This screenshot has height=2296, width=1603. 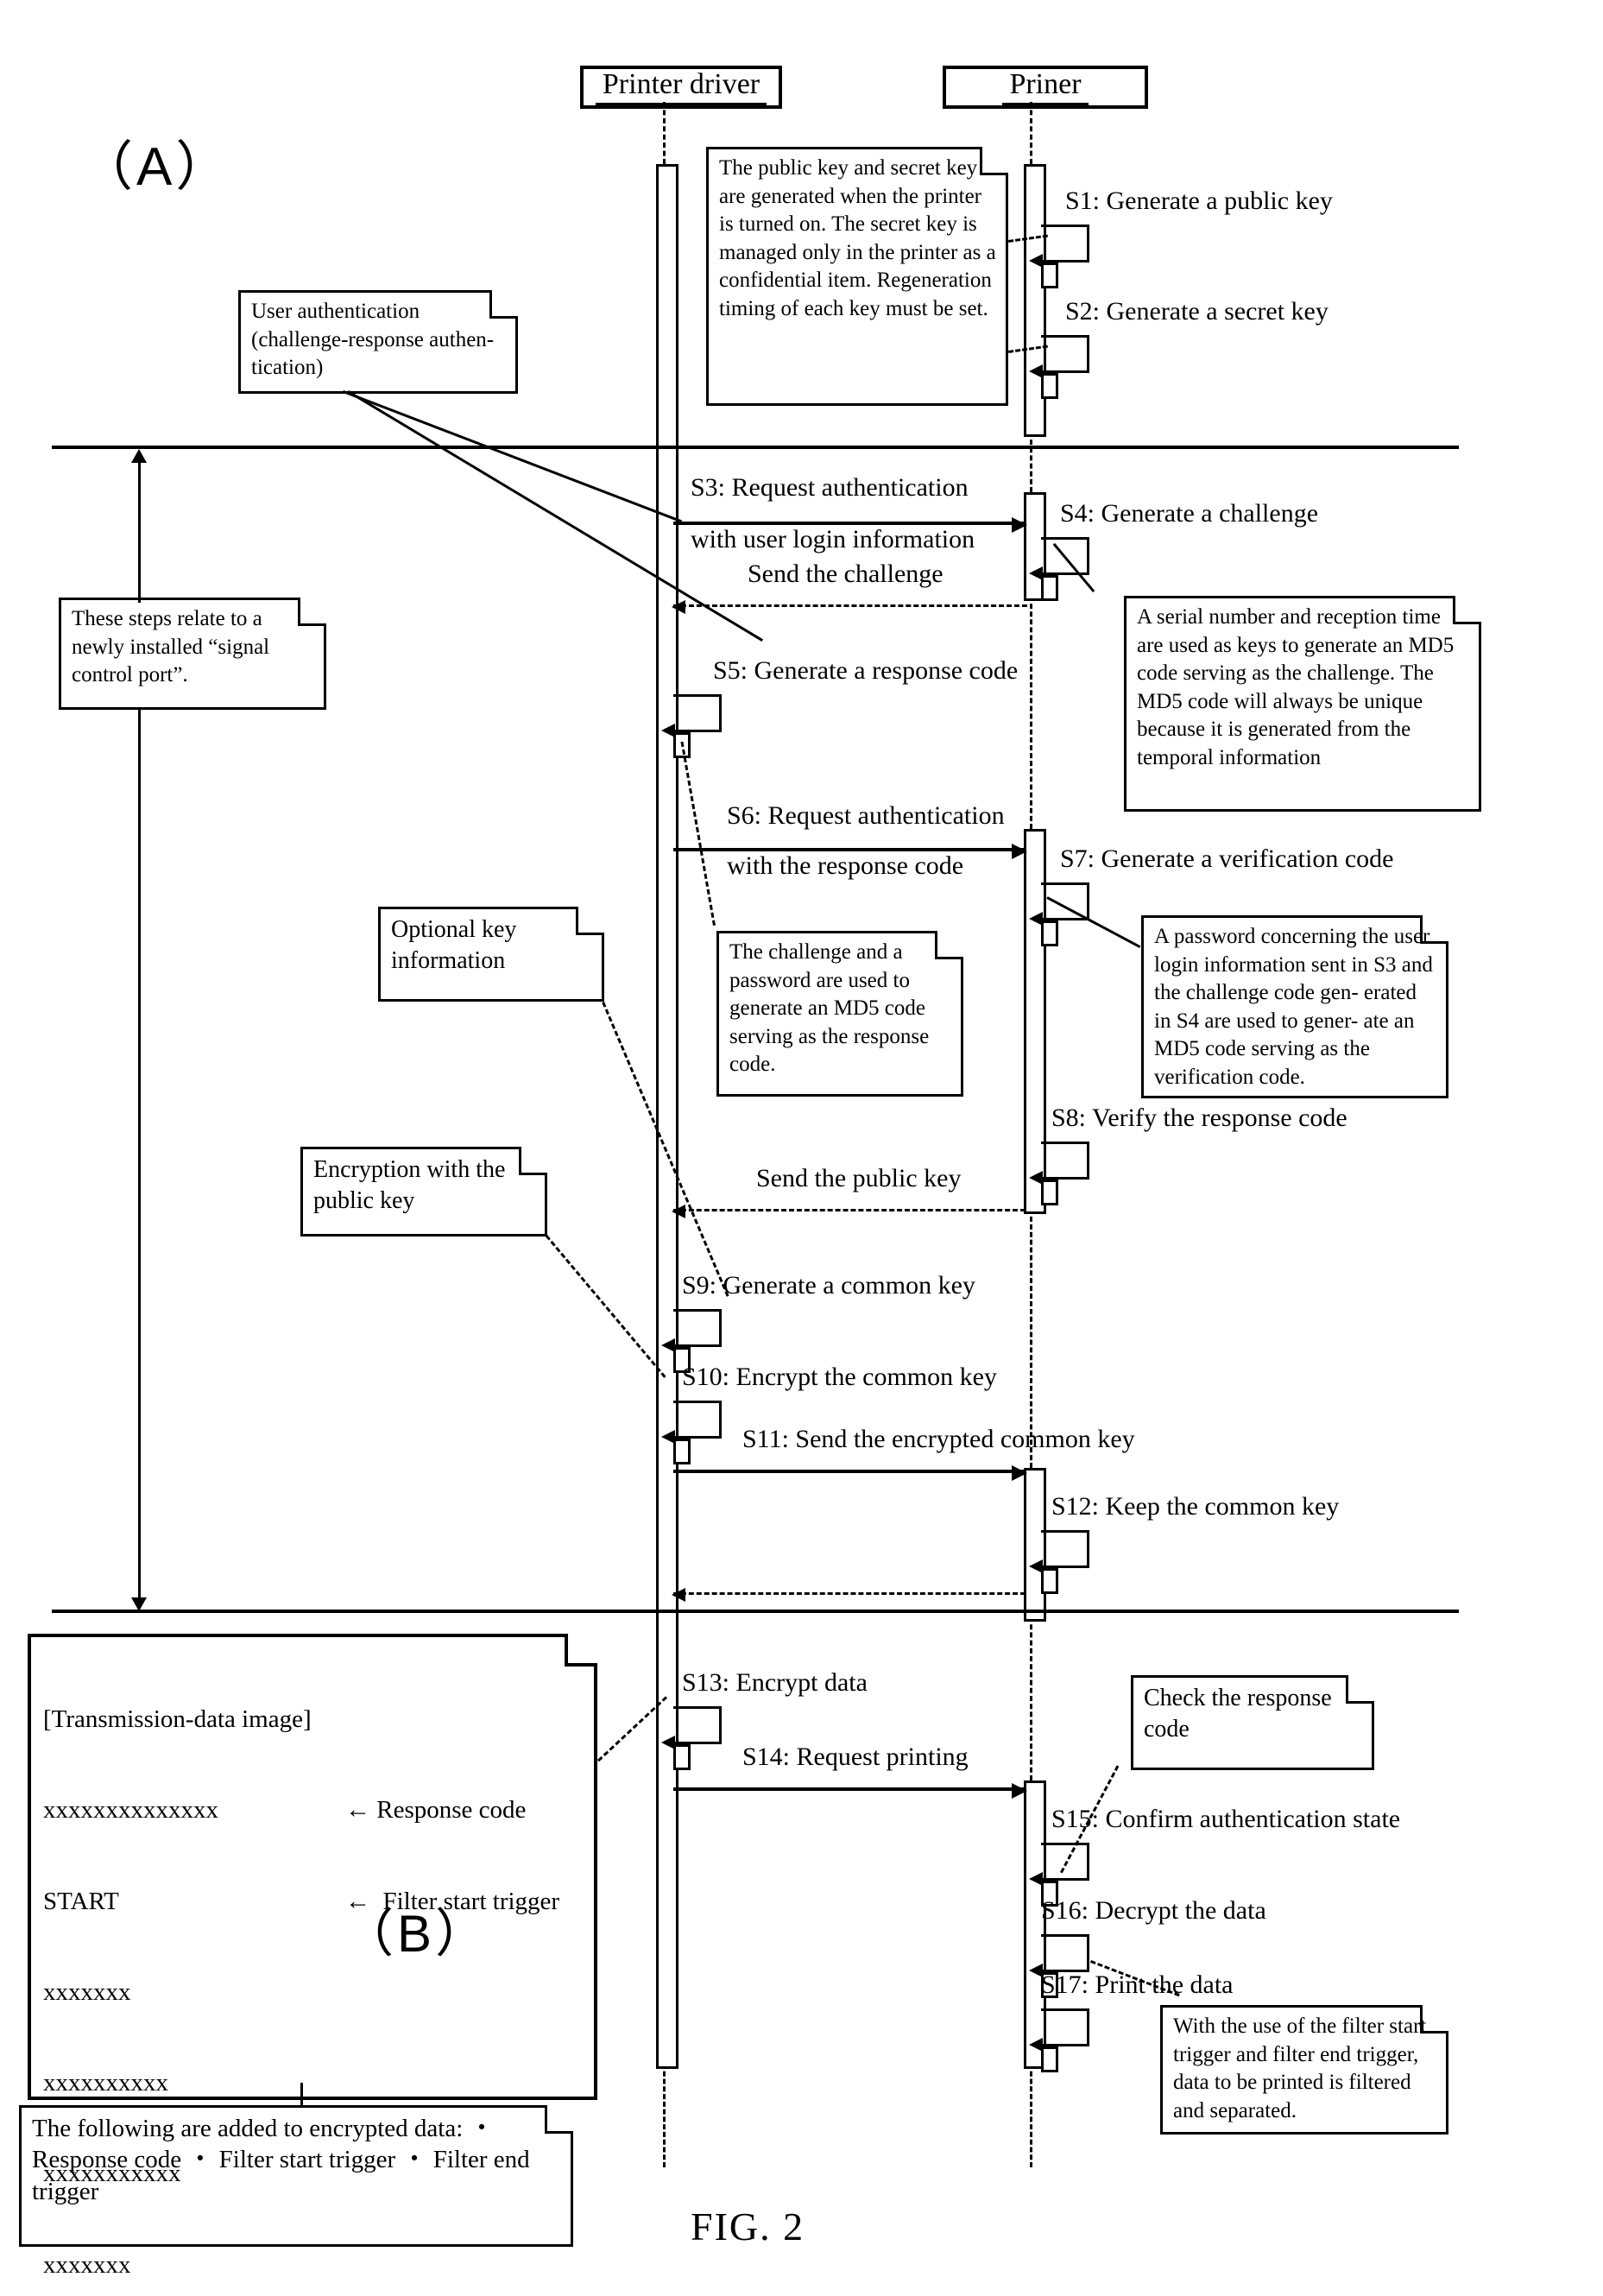 What do you see at coordinates (1226, 1819) in the screenshot?
I see `step-label-s15: S15: Confirm authentication state` at bounding box center [1226, 1819].